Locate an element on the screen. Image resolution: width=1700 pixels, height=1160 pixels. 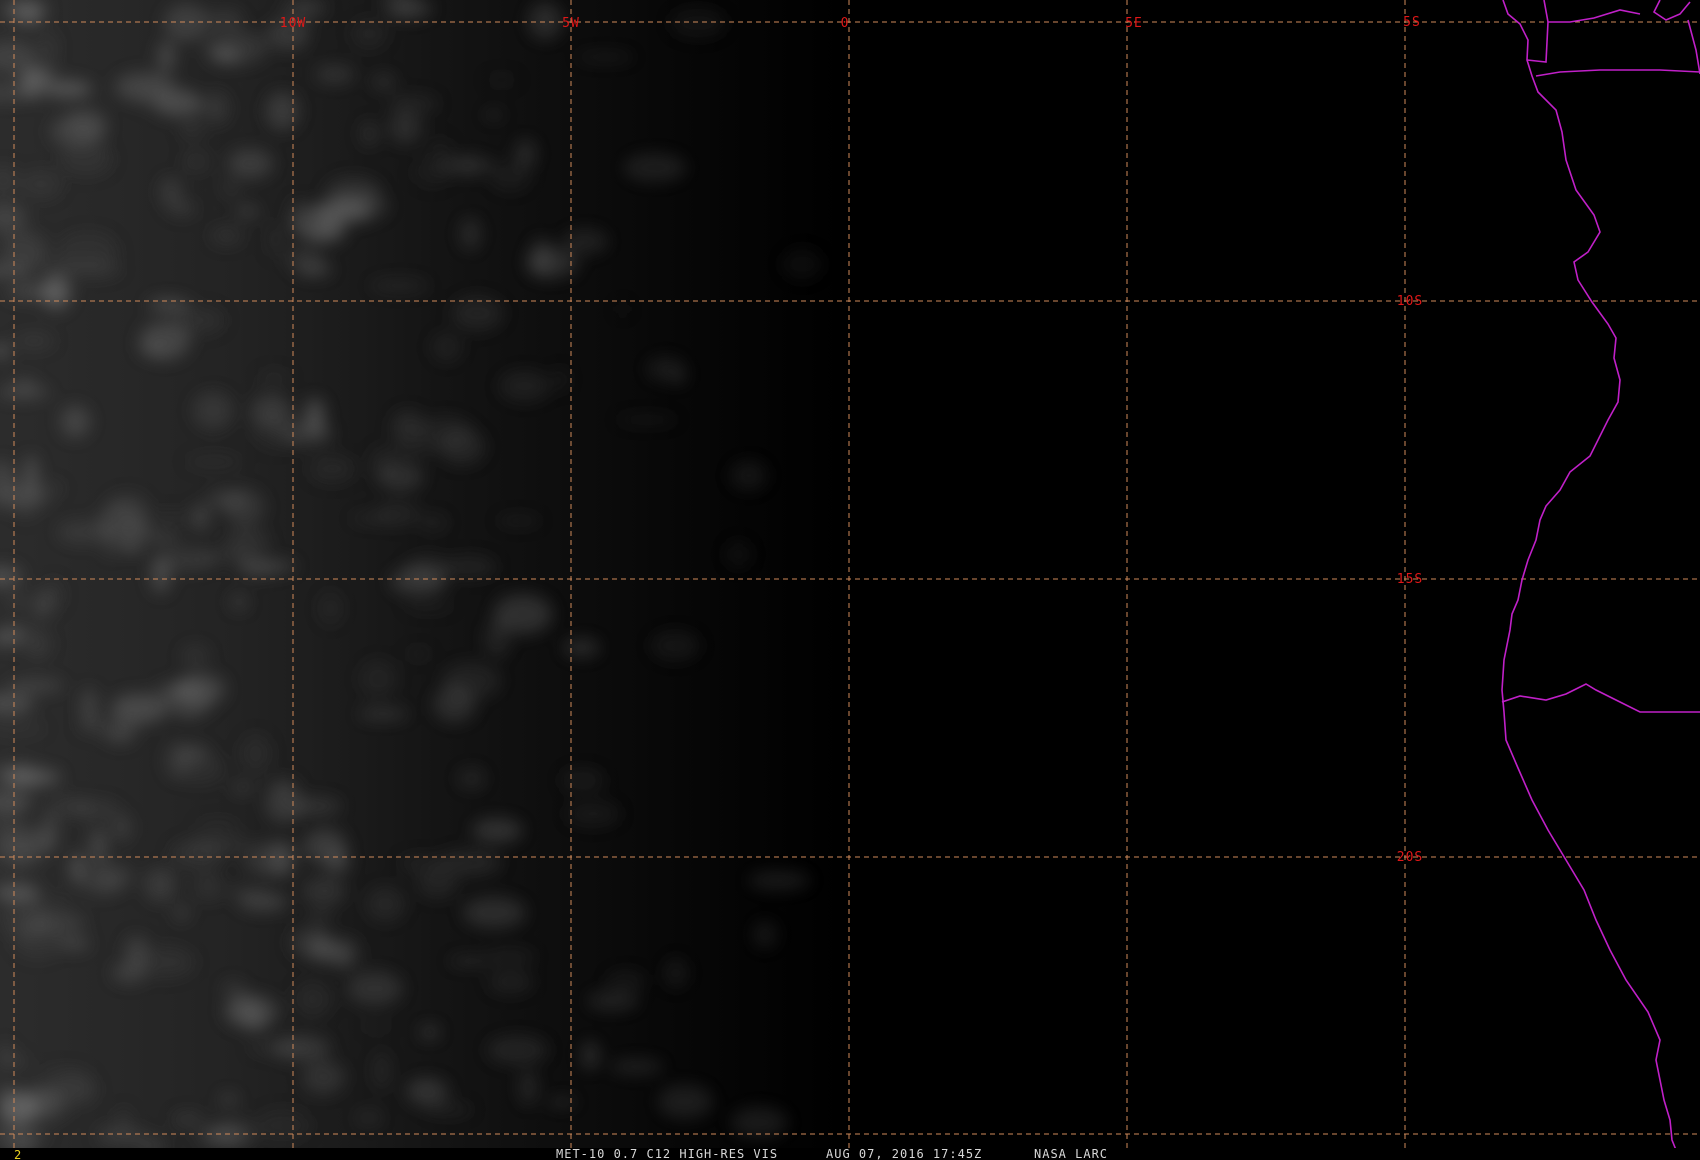
lat-label-5s: 5S is located at coordinates (1412, 22).